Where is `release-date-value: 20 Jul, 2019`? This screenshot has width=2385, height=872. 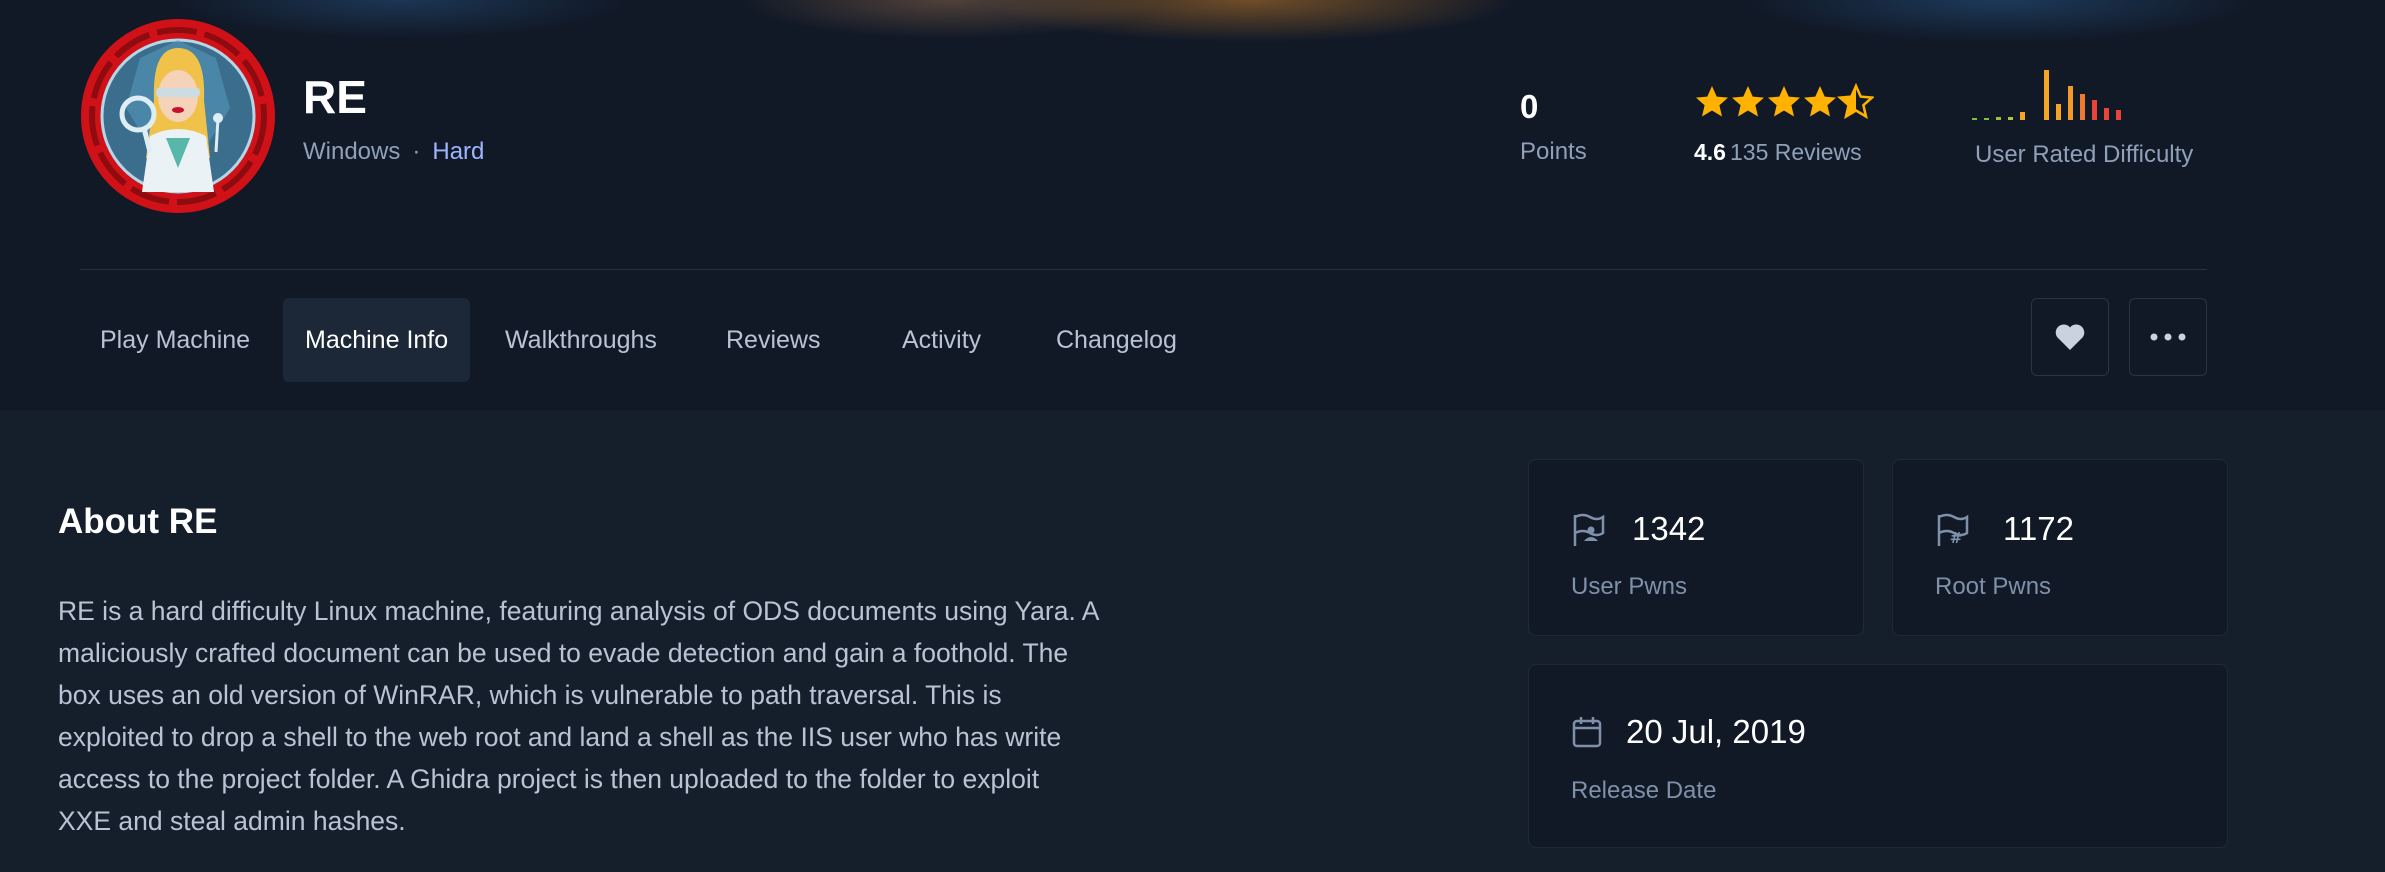
release-date-value: 20 Jul, 2019 is located at coordinates (1716, 731).